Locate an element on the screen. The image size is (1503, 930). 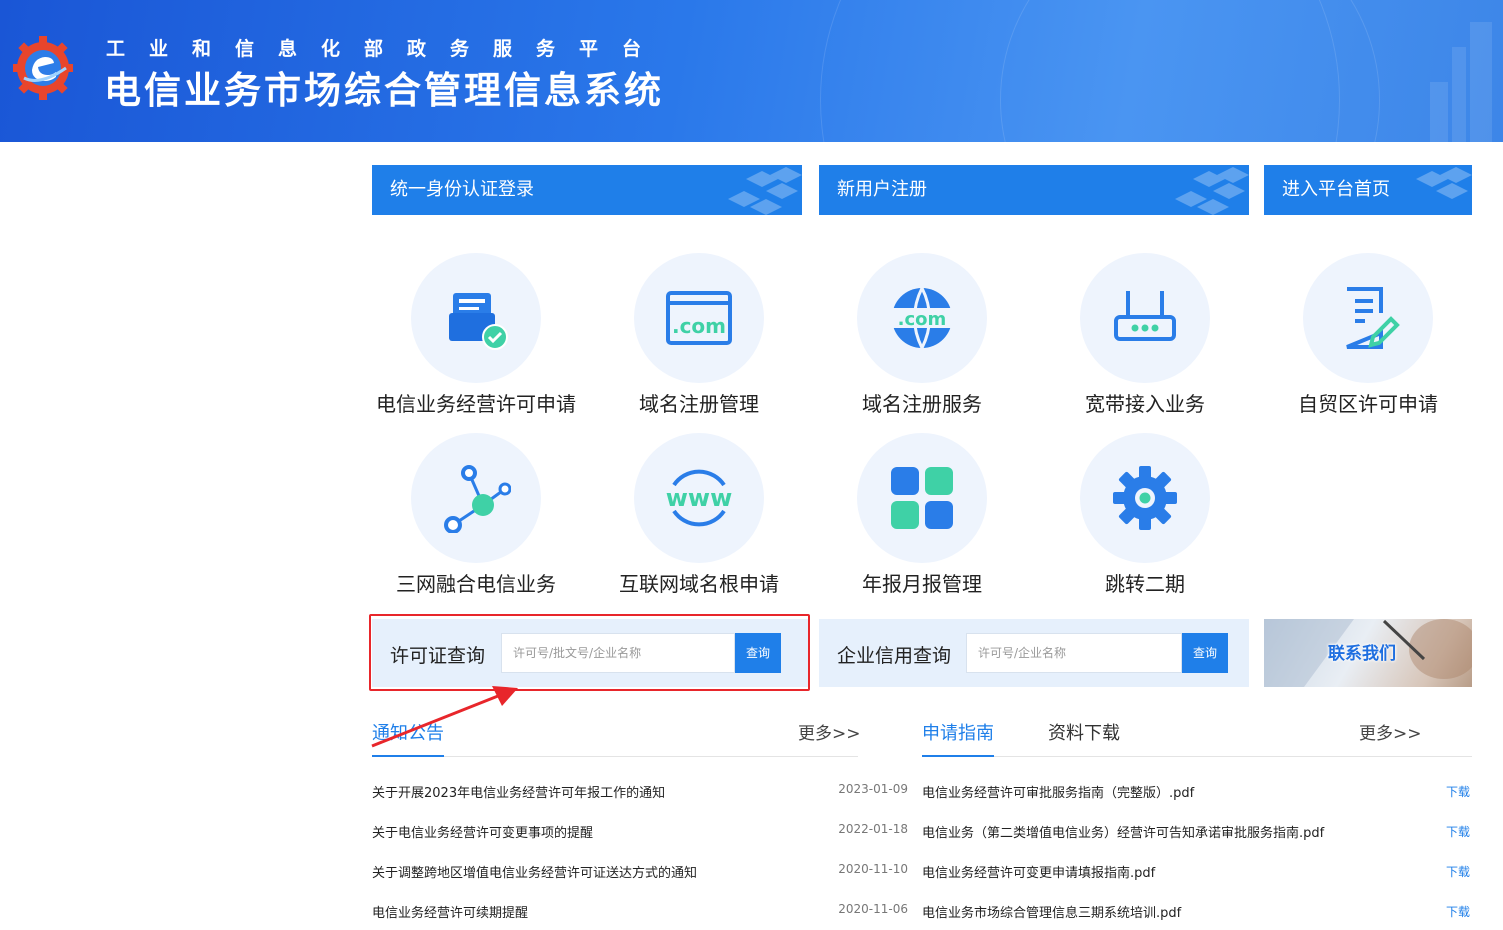
license-query-panel: 许可证查询 查询 is located at coordinates (590, 653).